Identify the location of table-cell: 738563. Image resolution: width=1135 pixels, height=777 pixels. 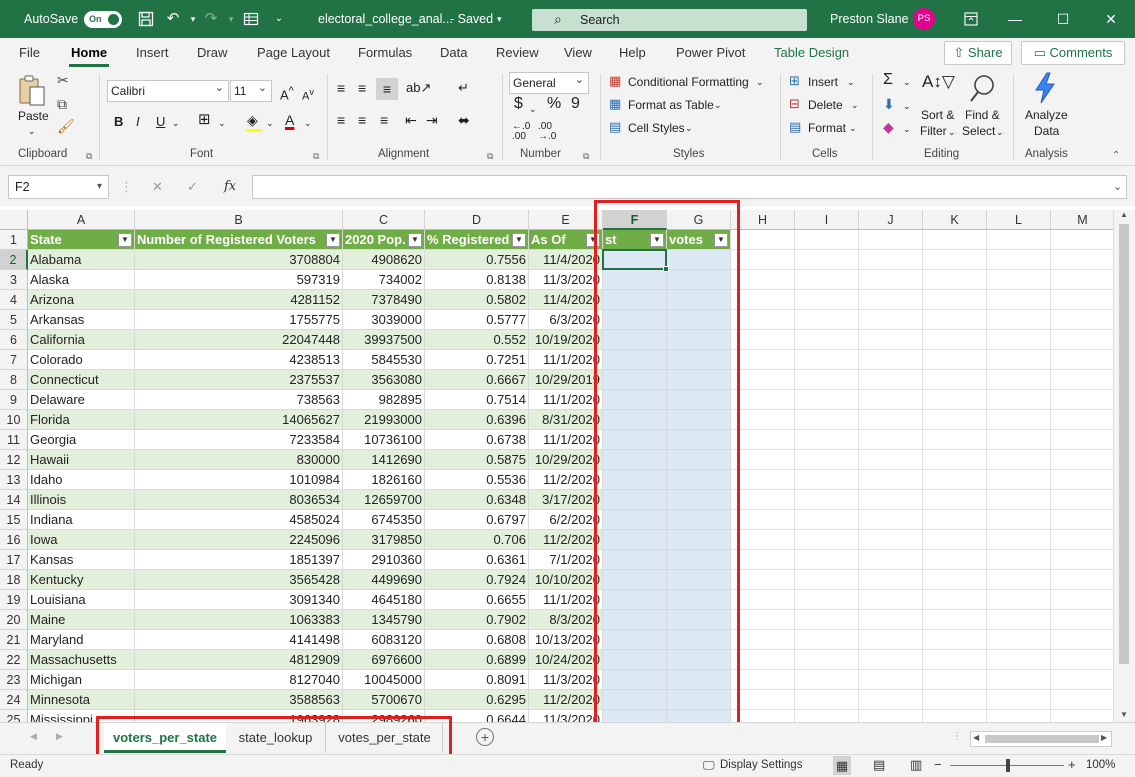
(239, 400).